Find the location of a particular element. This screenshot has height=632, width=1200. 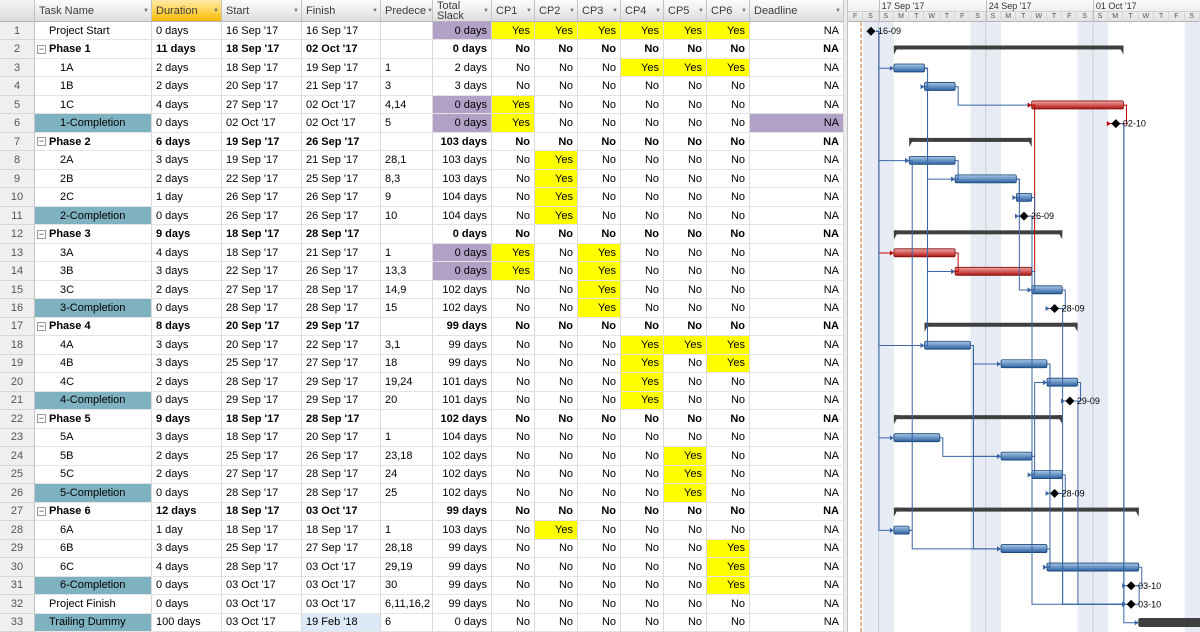

pred-cell: 29,19 is located at coordinates (407, 567).